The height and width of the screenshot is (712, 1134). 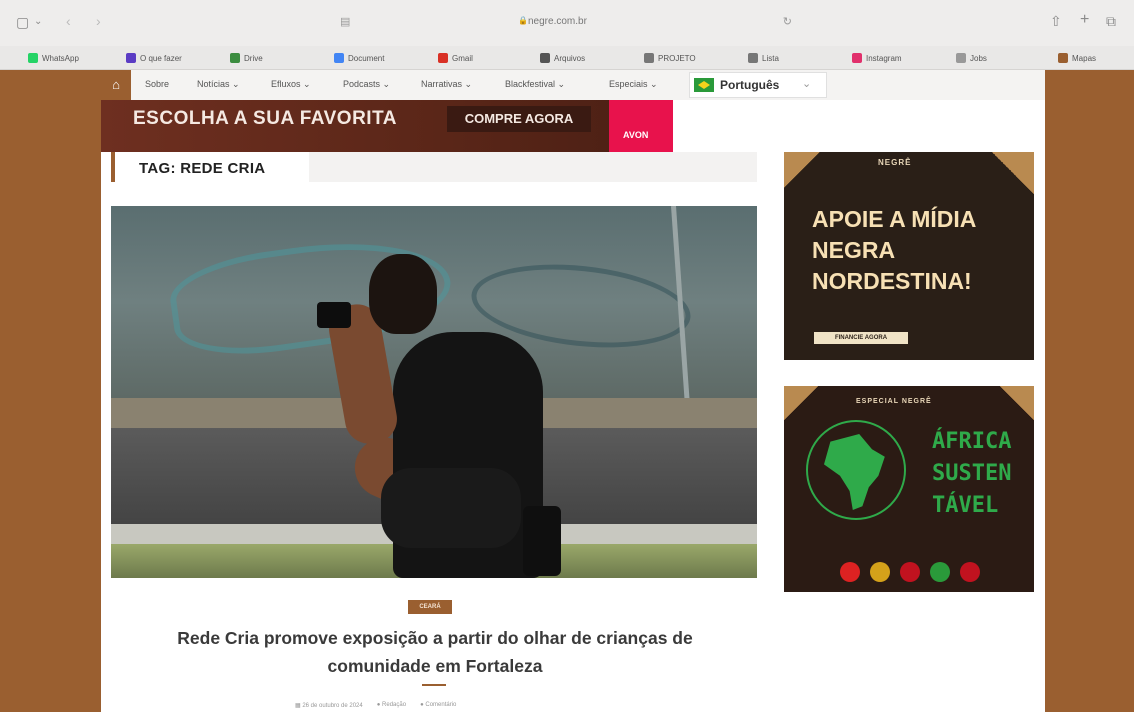 What do you see at coordinates (116, 85) in the screenshot?
I see `home-icon: ⌂` at bounding box center [116, 85].